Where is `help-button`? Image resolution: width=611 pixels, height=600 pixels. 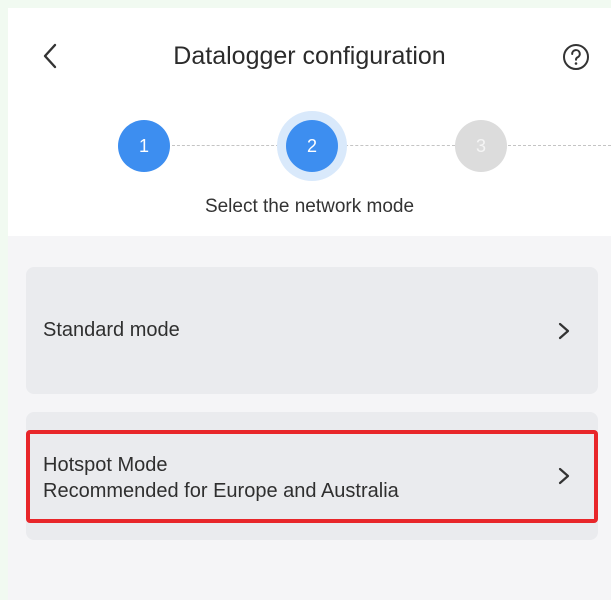
help-button is located at coordinates (576, 57).